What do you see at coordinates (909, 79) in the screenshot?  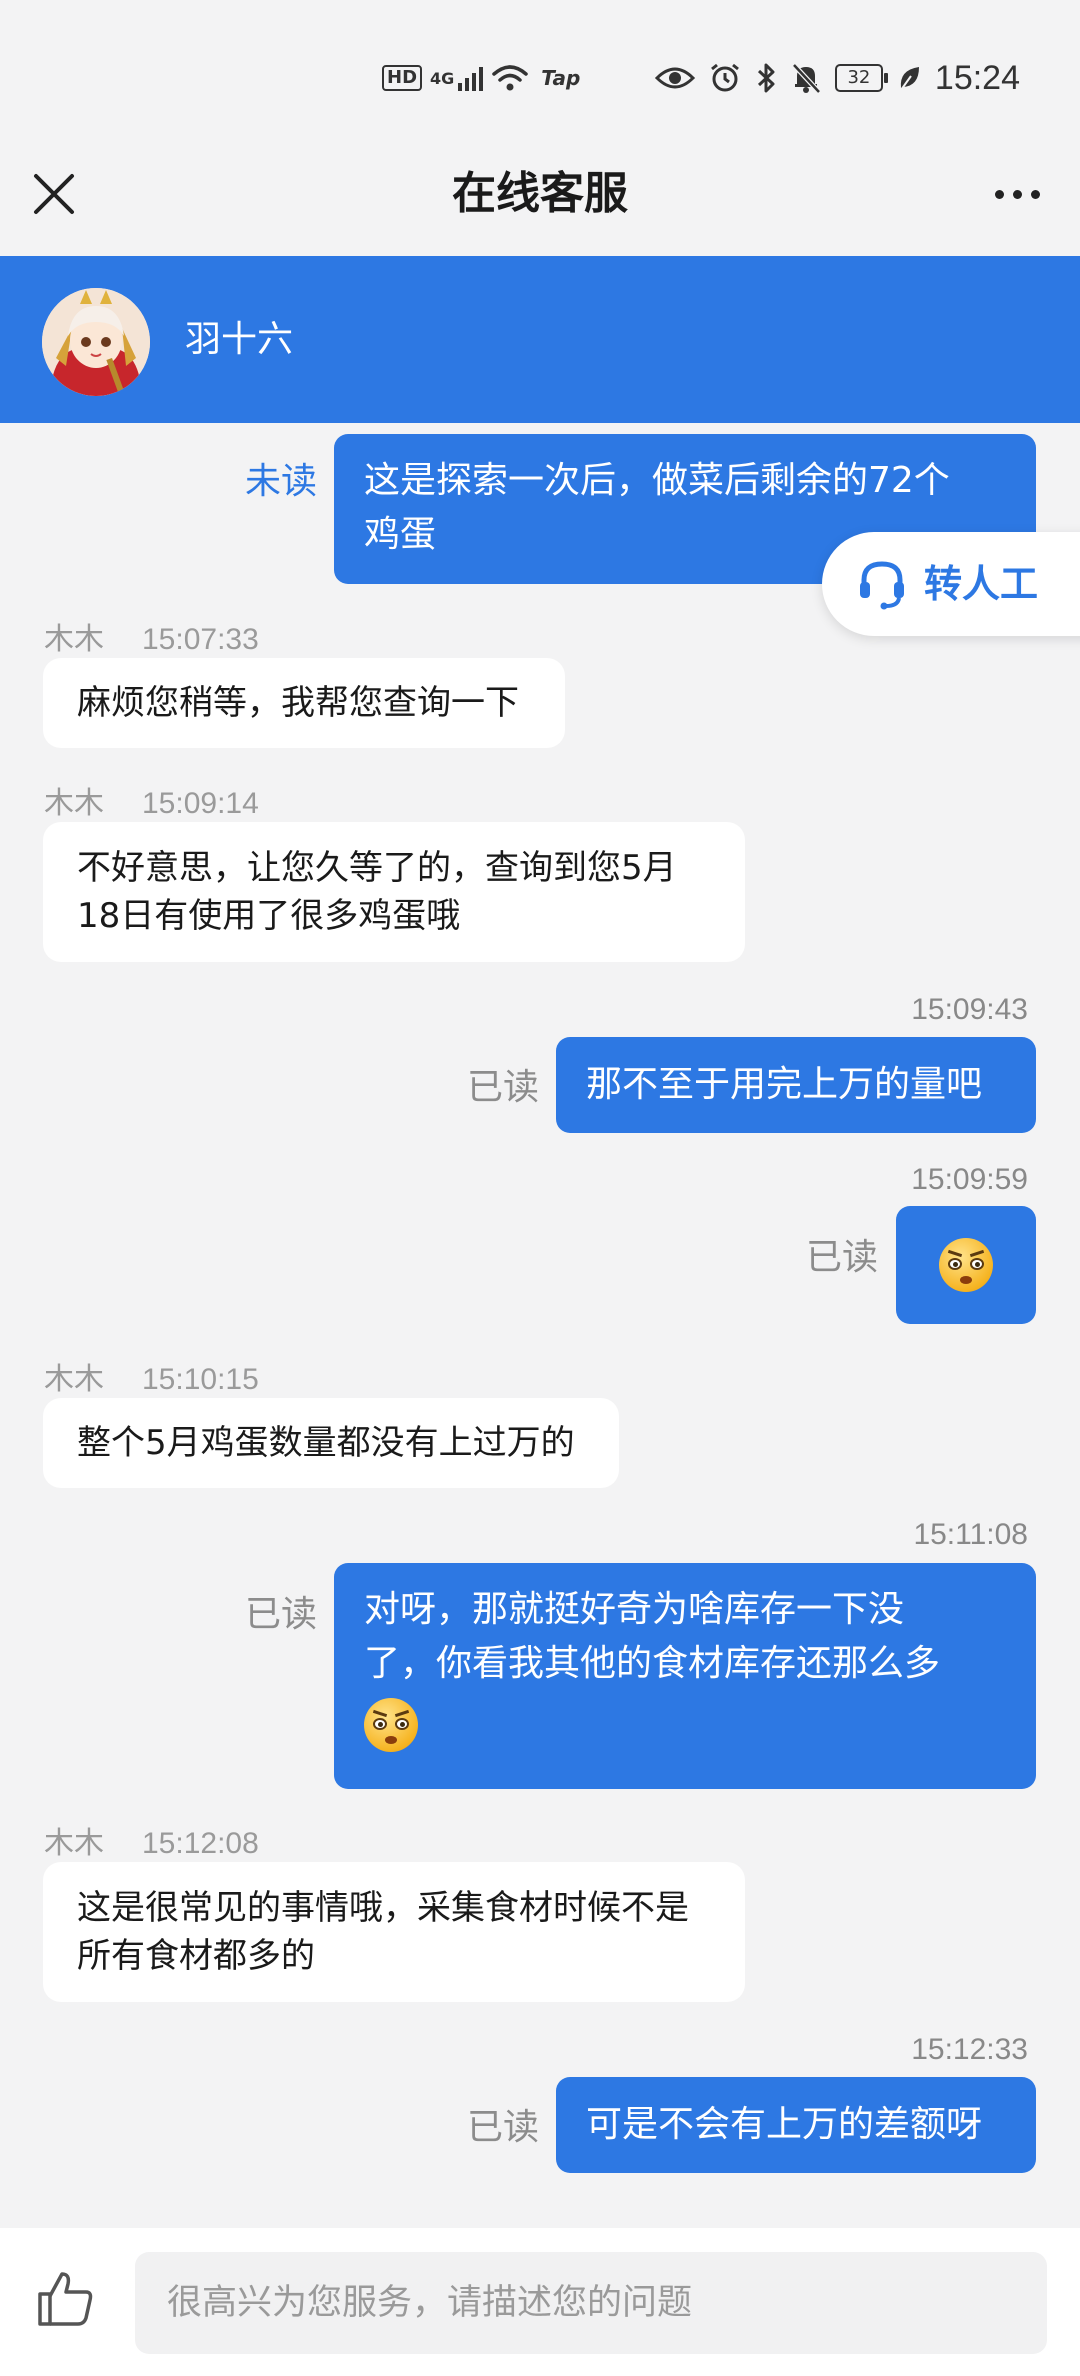 I see `leaf-icon` at bounding box center [909, 79].